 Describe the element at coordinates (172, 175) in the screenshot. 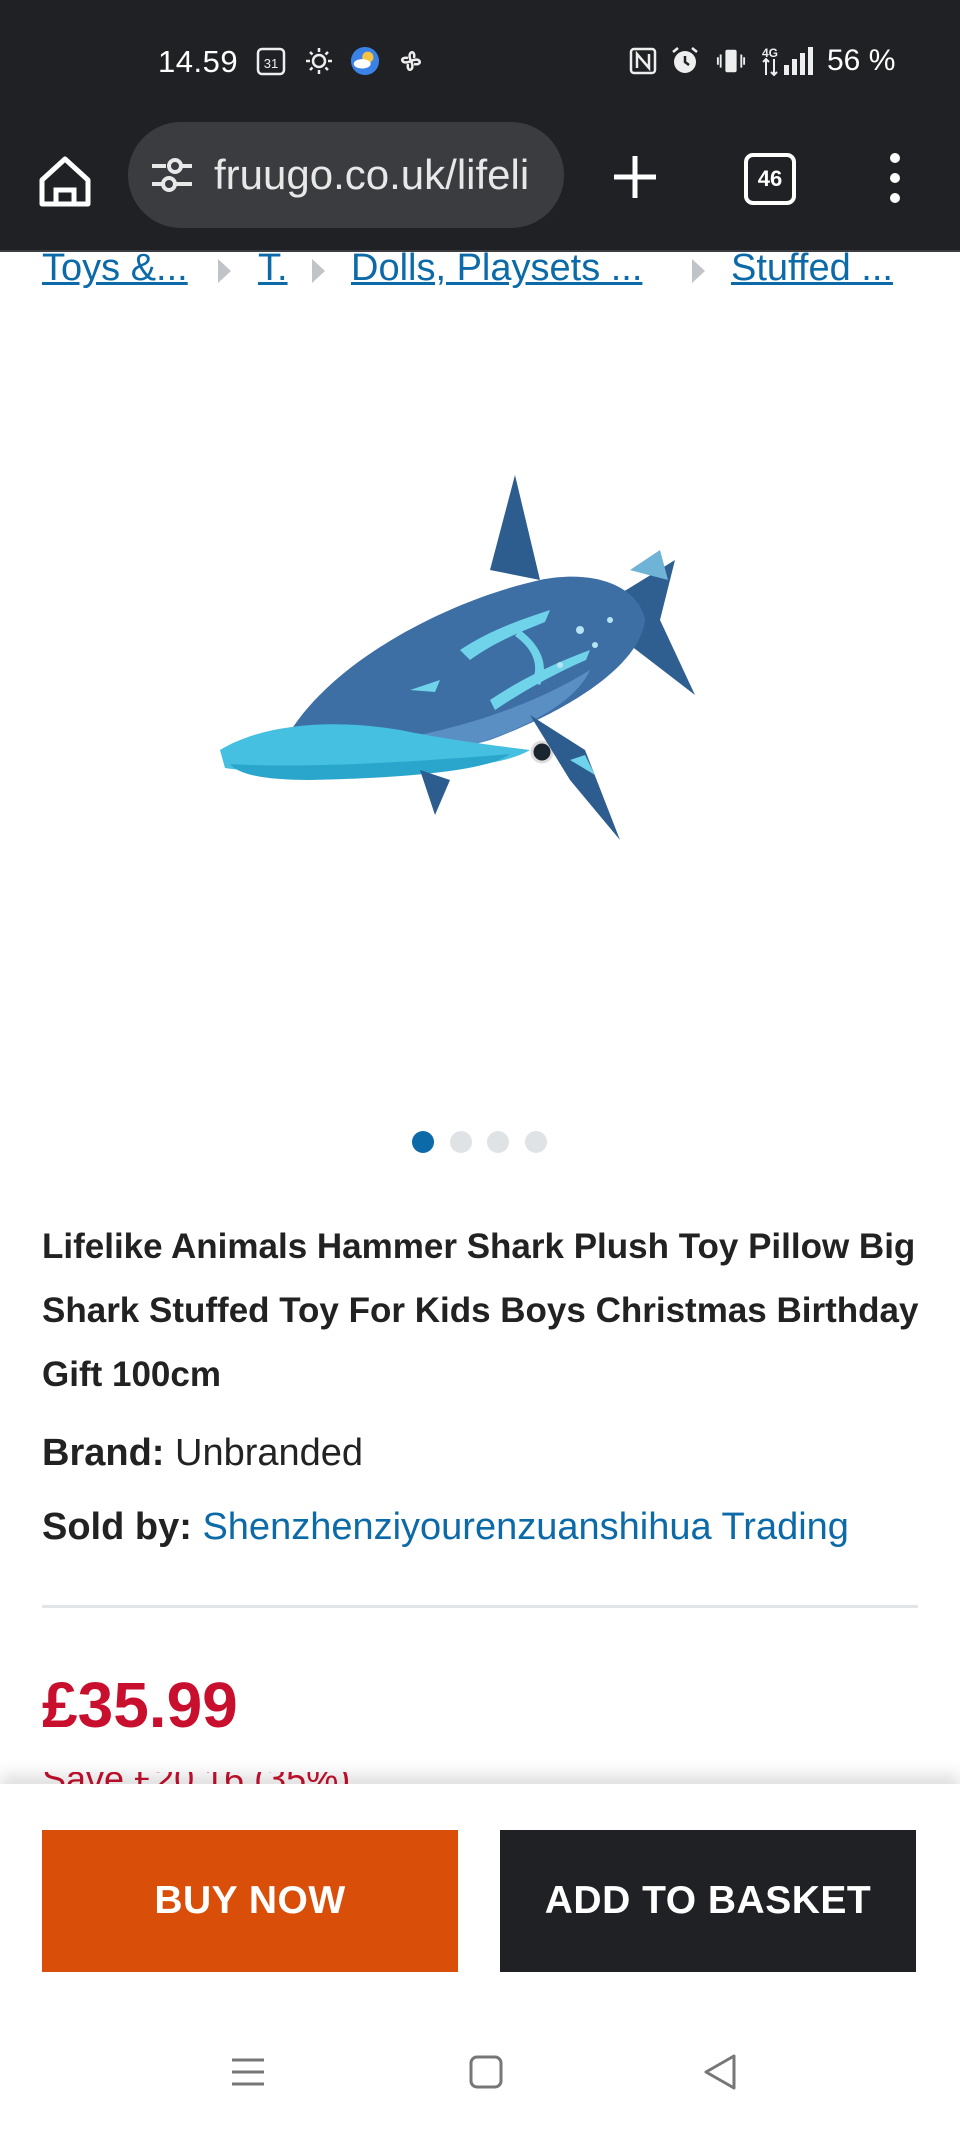

I see `site-settings-icon` at that location.